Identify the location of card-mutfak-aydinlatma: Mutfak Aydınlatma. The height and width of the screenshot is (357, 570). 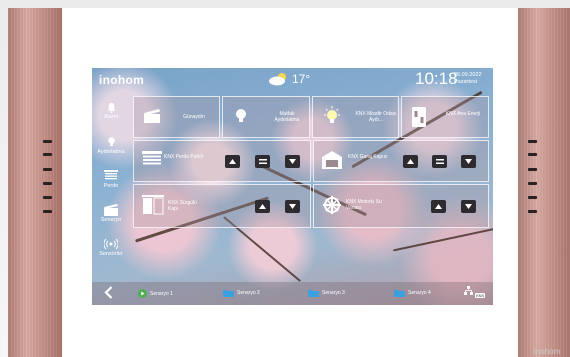
(266, 117).